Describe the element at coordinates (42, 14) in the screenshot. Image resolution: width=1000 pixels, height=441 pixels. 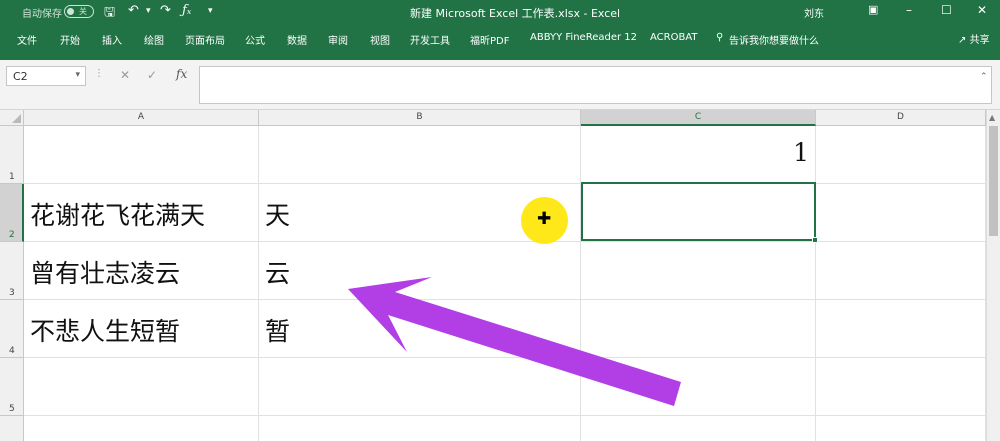
I see `autosave-label: 自动保存` at that location.